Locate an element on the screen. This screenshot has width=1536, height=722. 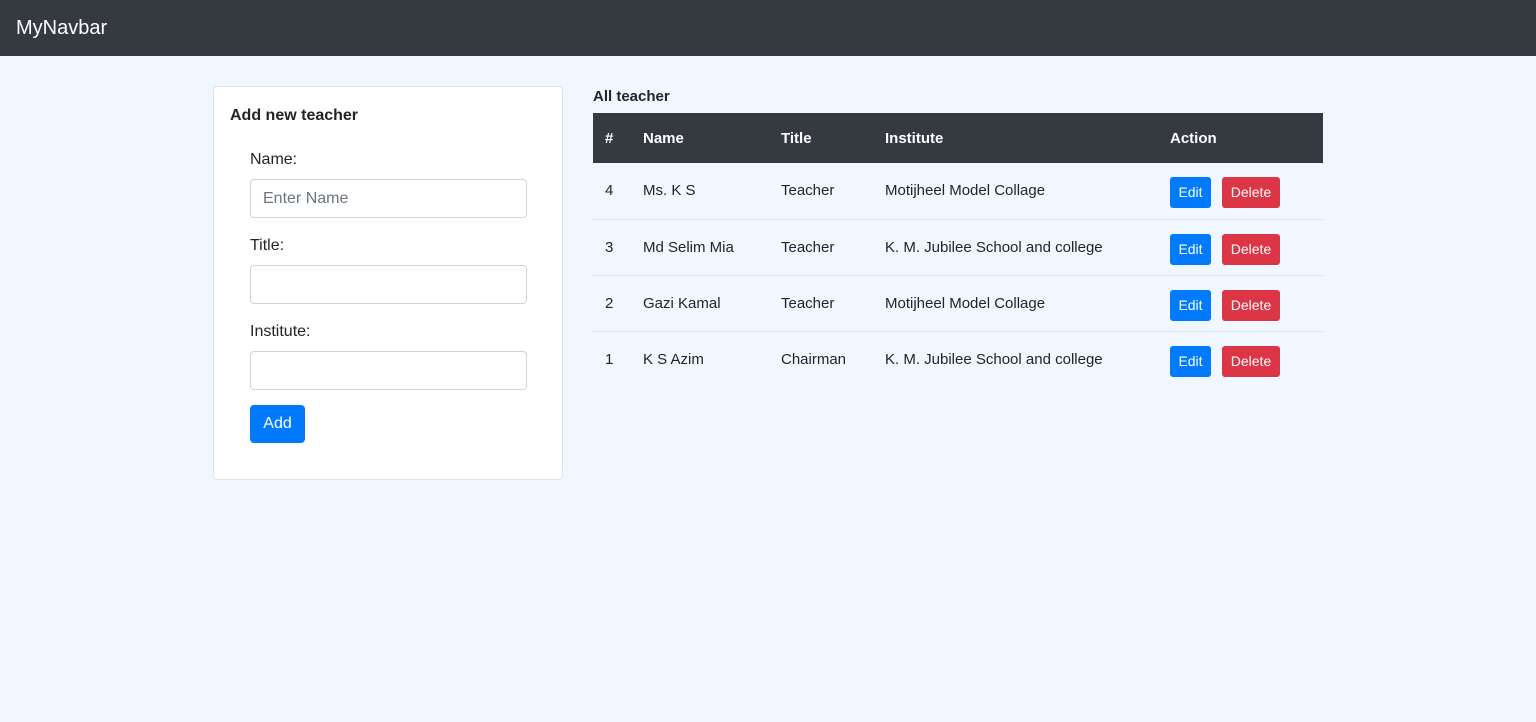
row-id: 1 is located at coordinates (609, 359).